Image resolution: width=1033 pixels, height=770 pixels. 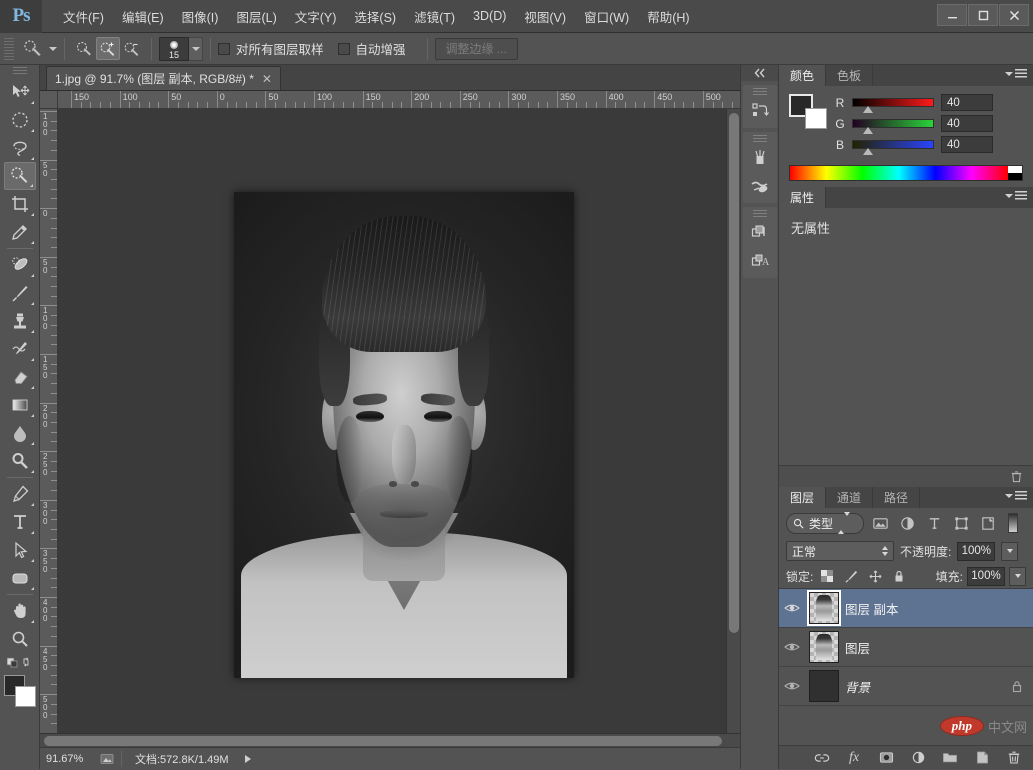 I want to click on layer-name: 图层, so click(x=857, y=647).